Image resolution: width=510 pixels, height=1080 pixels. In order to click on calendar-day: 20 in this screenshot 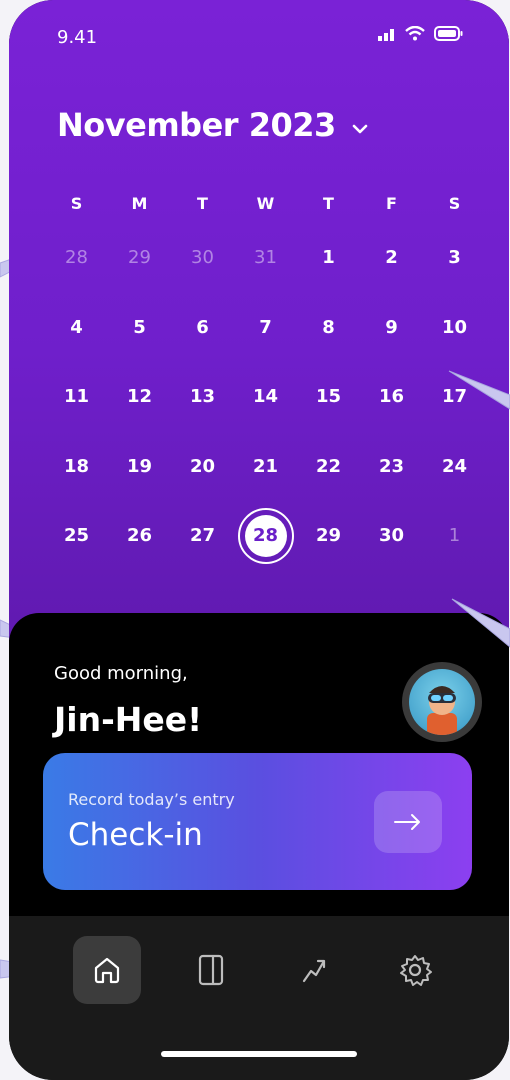, I will do `click(202, 466)`.